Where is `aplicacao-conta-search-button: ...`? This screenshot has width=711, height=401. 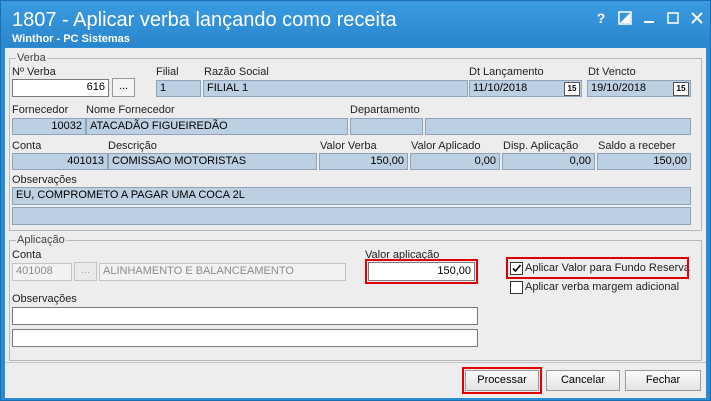 aplicacao-conta-search-button: ... is located at coordinates (85, 271).